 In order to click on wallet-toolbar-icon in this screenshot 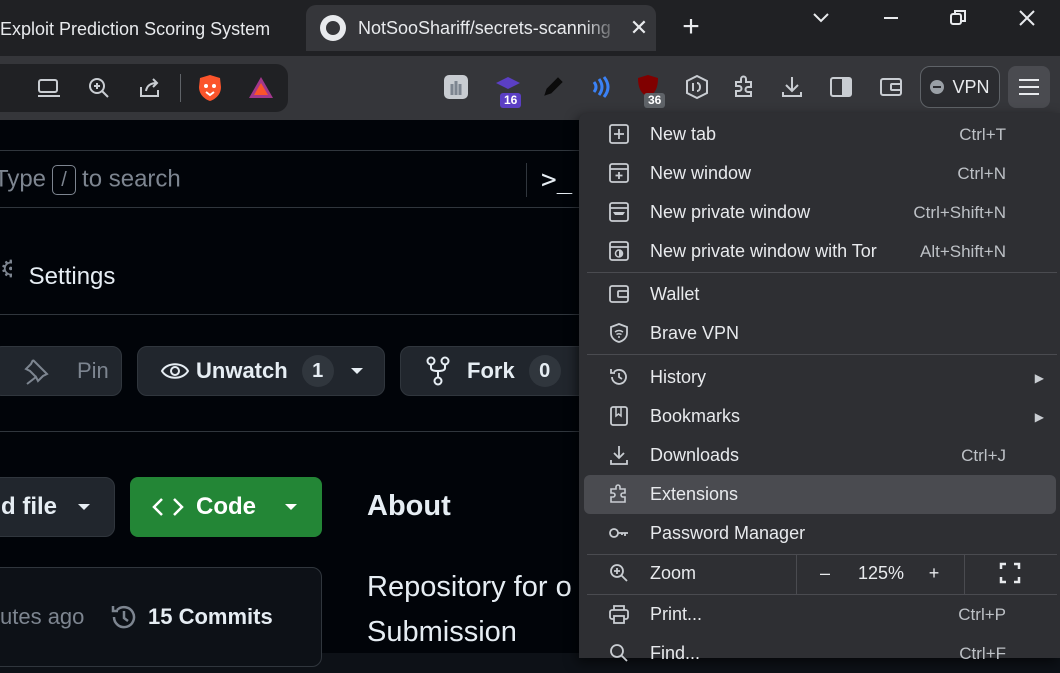, I will do `click(891, 89)`.